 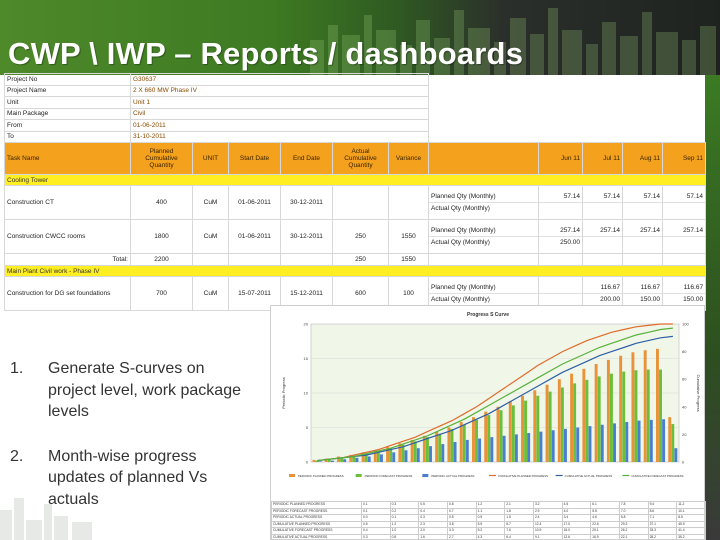 What do you see at coordinates (279, 102) in the screenshot?
I see `info-value: Unit 1` at bounding box center [279, 102].